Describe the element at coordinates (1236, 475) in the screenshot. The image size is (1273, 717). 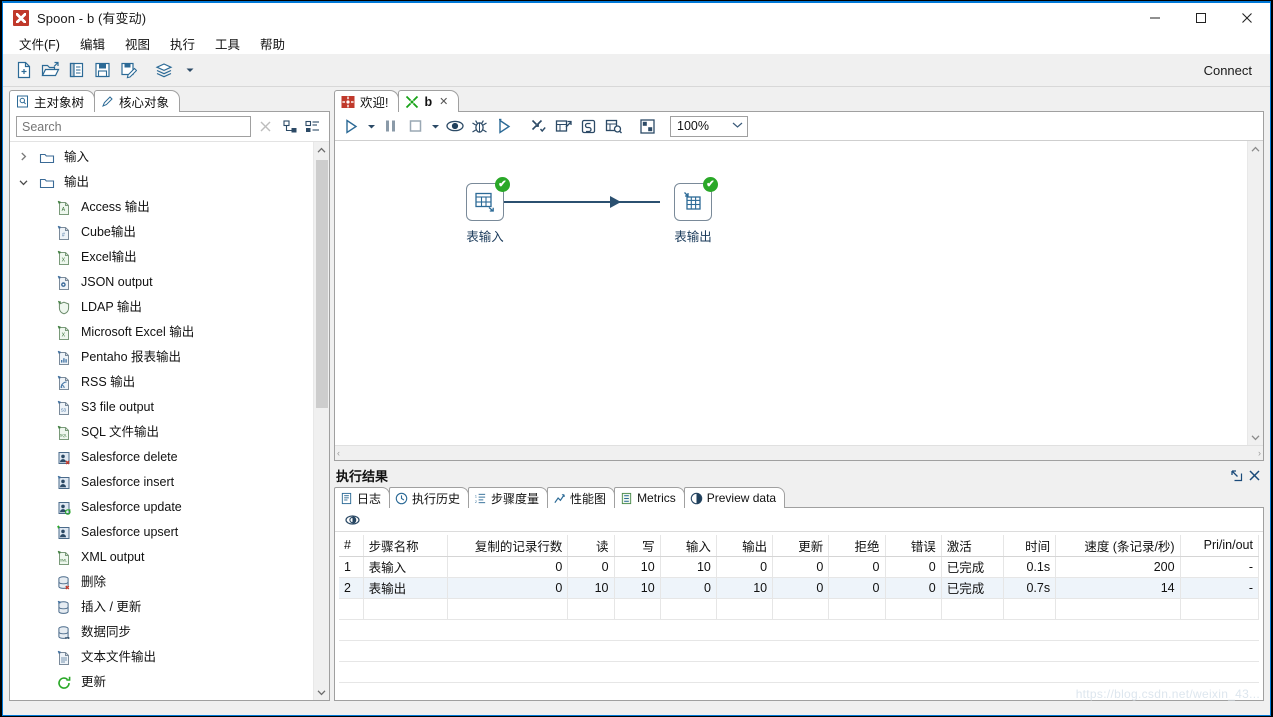
I see `detach-icon` at that location.